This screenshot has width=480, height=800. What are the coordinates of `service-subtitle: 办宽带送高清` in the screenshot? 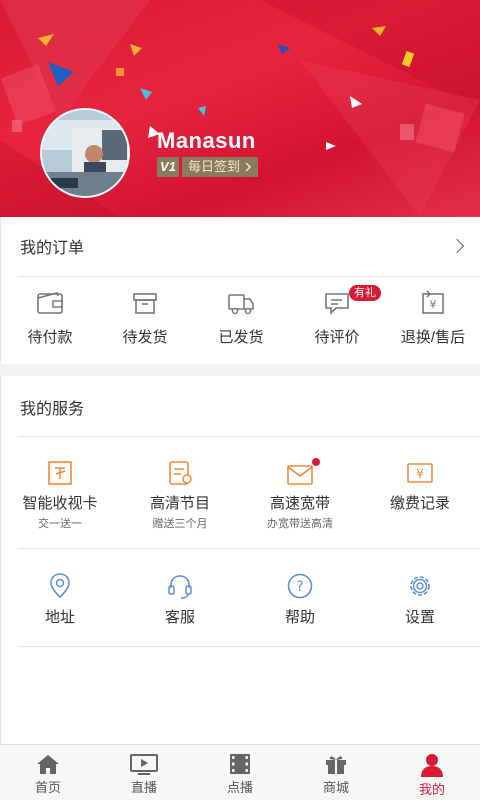 It's located at (300, 524).